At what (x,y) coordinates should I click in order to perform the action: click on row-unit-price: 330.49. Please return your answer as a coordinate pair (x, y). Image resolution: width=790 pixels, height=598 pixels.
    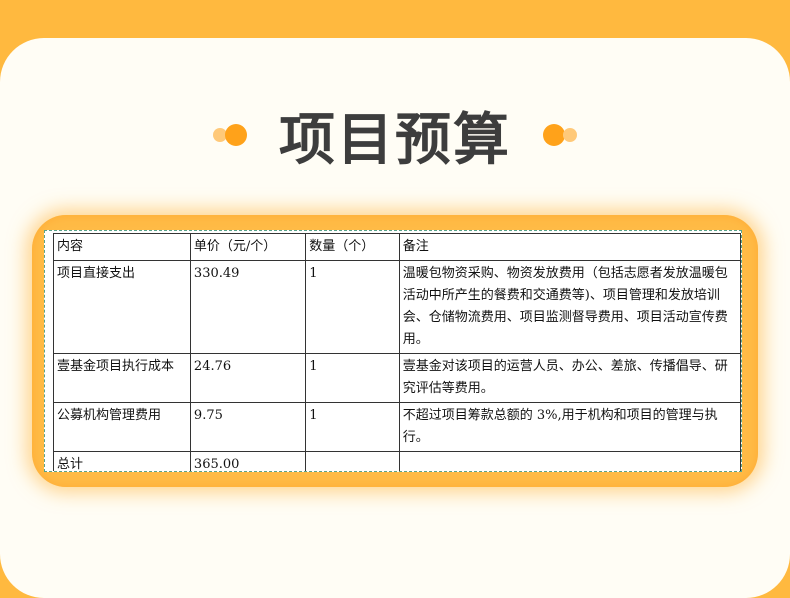
    Looking at the image, I should click on (248, 307).